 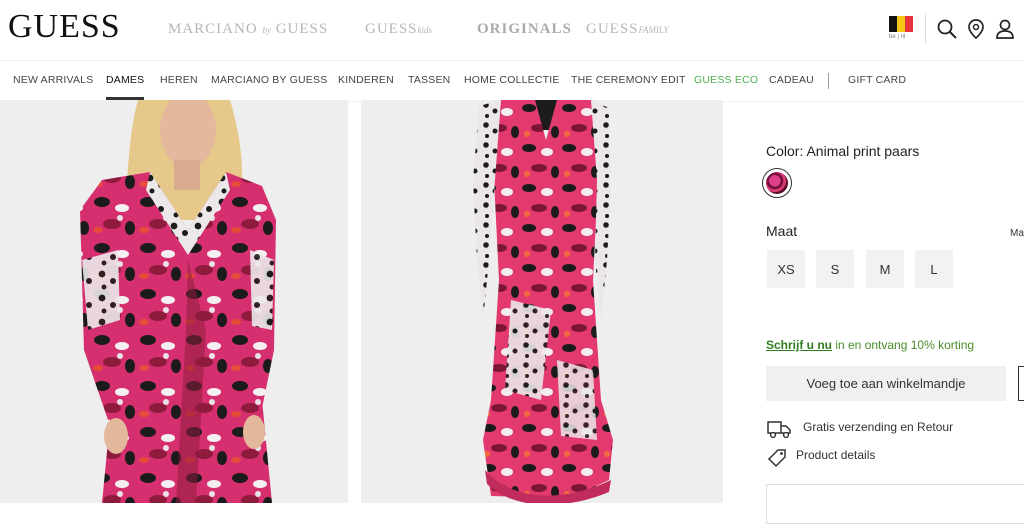 What do you see at coordinates (976, 29) in the screenshot?
I see `location-icon` at bounding box center [976, 29].